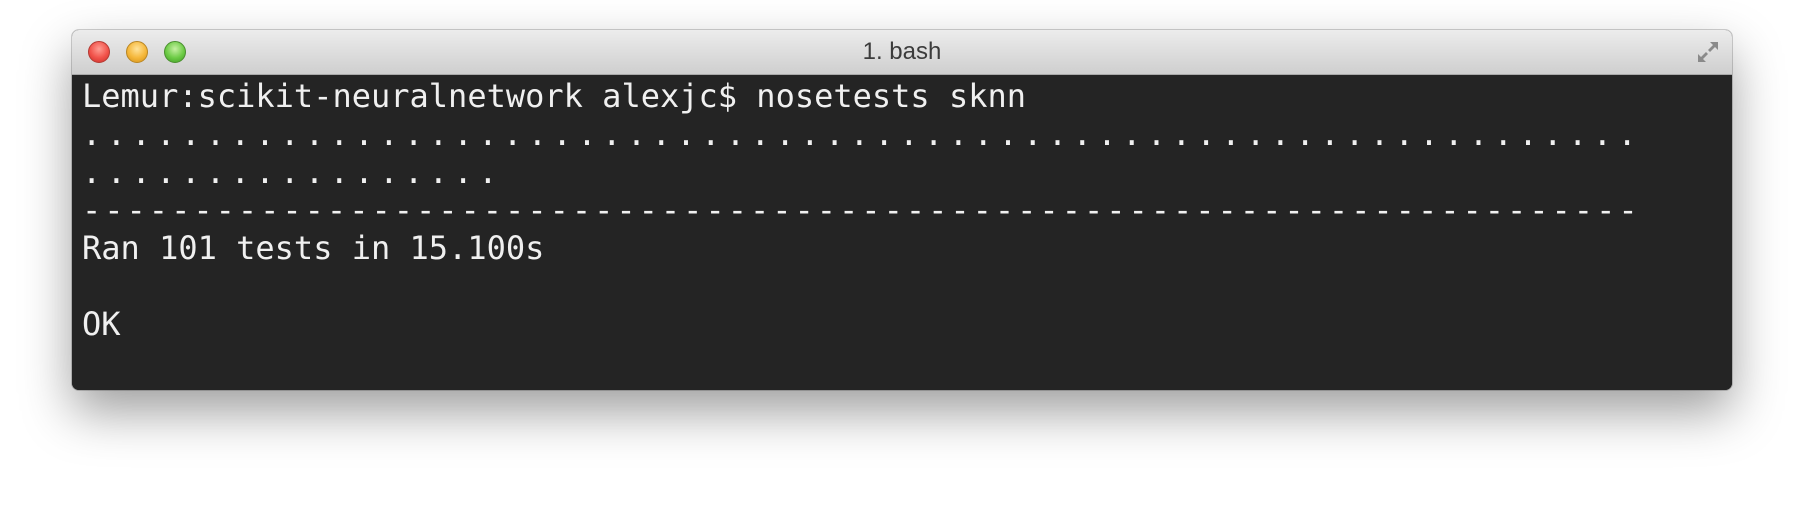 This screenshot has width=1804, height=506. I want to click on test-summary: Ran 101 tests in 15.100s, so click(313, 248).